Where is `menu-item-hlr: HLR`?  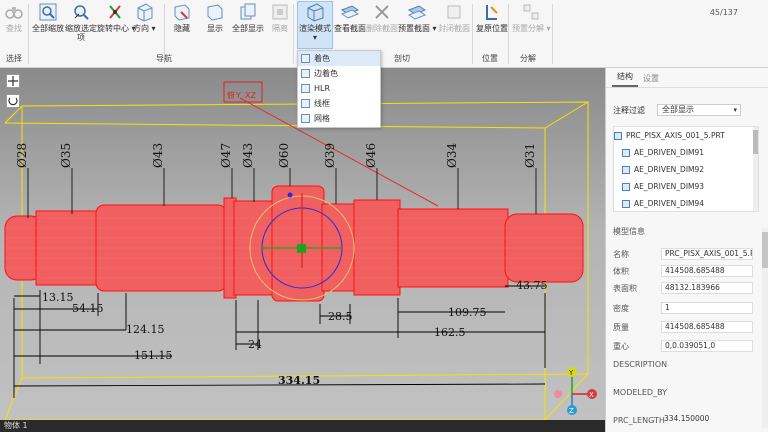
menu-item-hlr: HLR is located at coordinates (339, 88).